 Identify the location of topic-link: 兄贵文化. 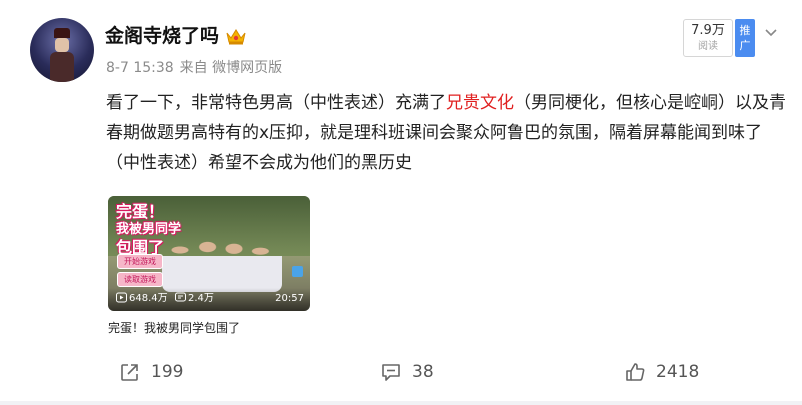
(480, 103).